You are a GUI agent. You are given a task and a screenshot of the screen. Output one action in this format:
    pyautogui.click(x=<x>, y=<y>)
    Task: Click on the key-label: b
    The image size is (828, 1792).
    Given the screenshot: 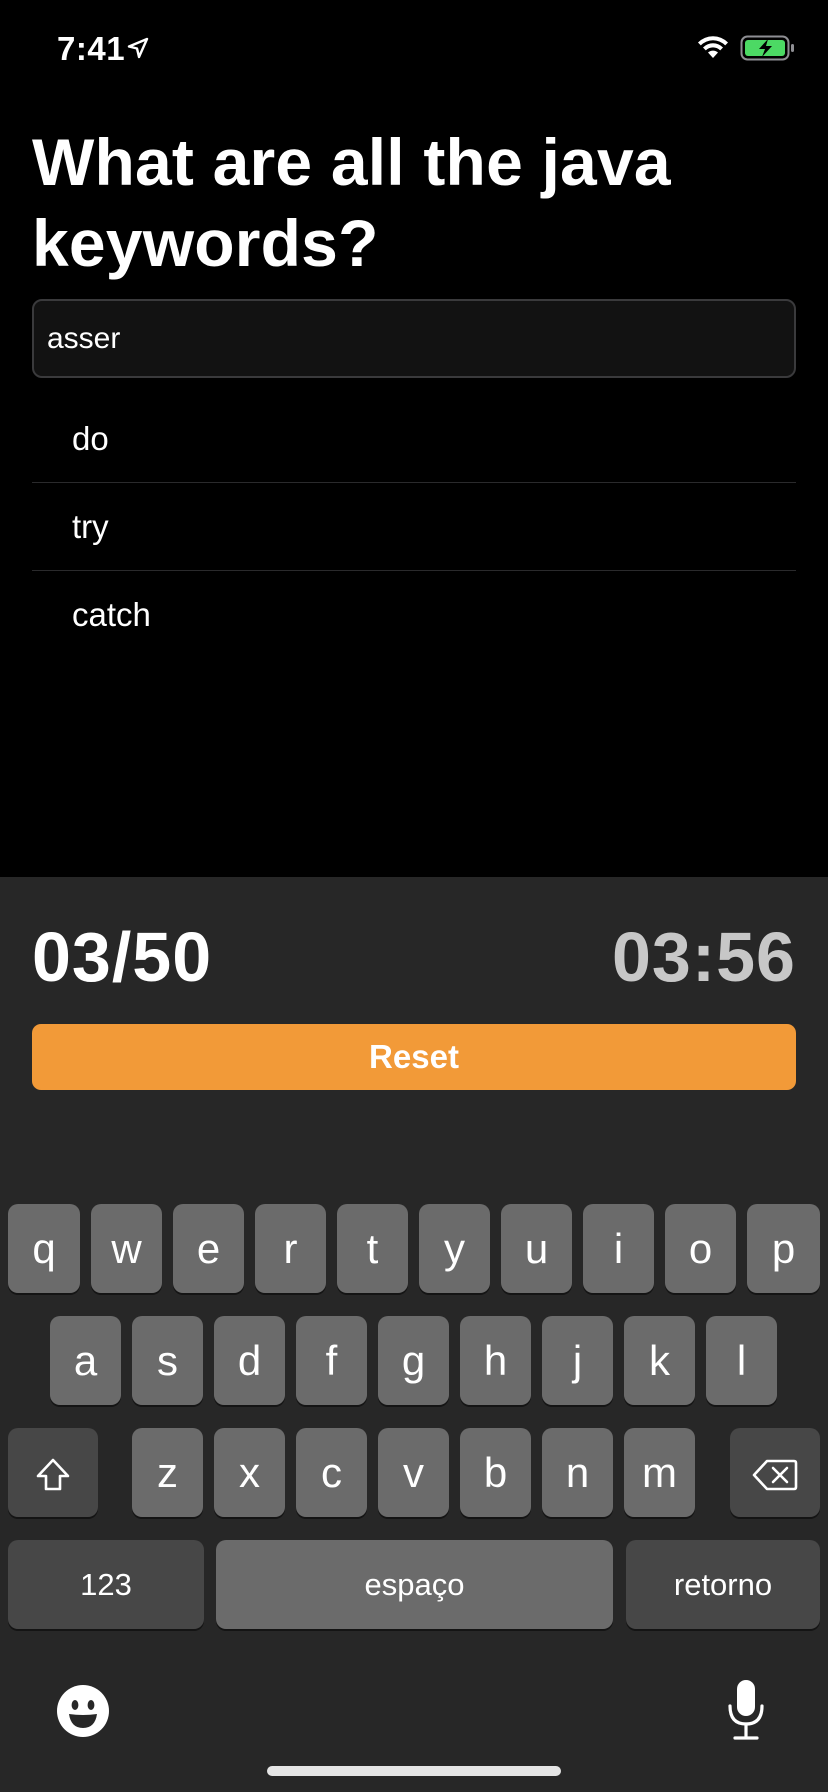 What is the action you would take?
    pyautogui.click(x=495, y=1472)
    